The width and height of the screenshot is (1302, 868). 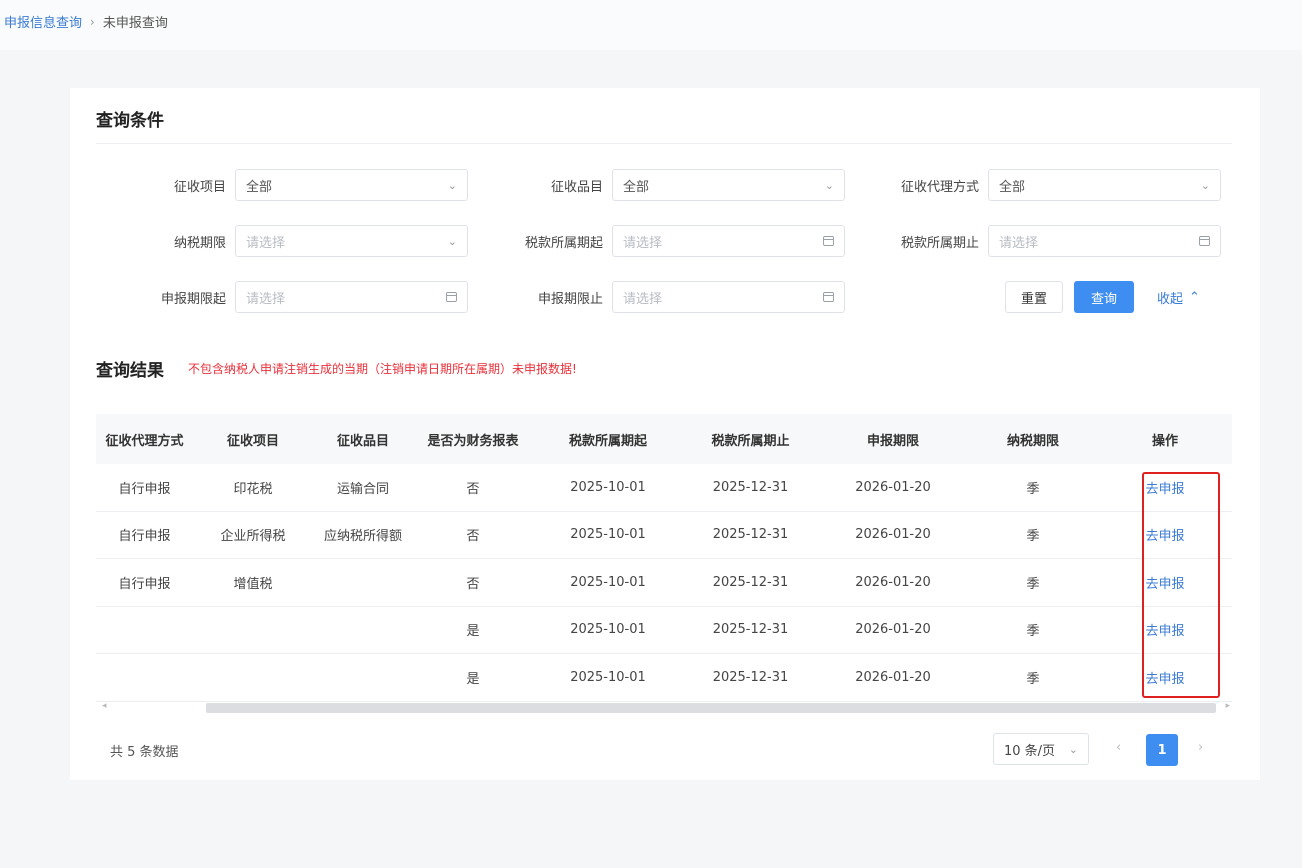 What do you see at coordinates (199, 243) in the screenshot?
I see `field-label-tax-period: 纳税期限` at bounding box center [199, 243].